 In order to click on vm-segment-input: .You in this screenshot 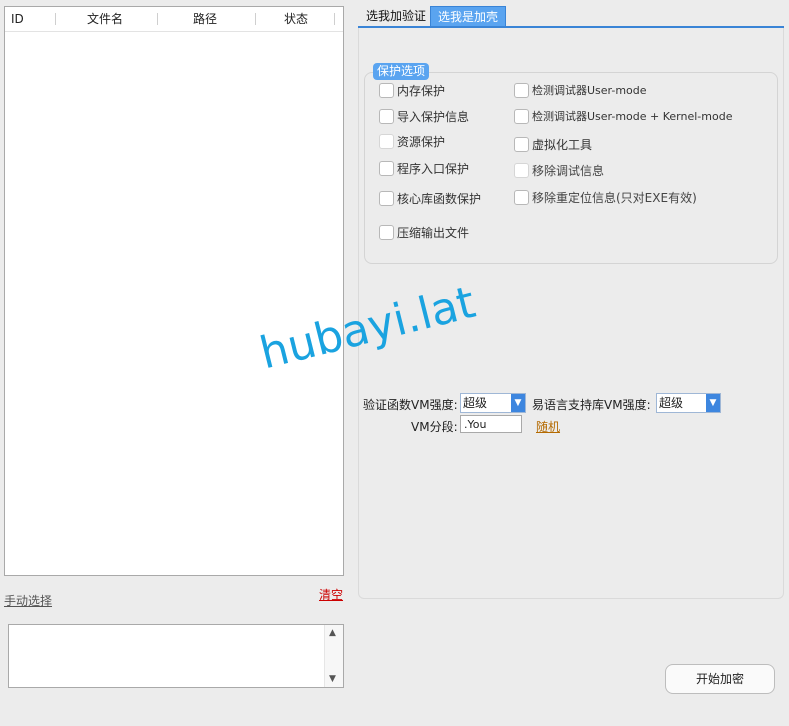, I will do `click(491, 424)`.